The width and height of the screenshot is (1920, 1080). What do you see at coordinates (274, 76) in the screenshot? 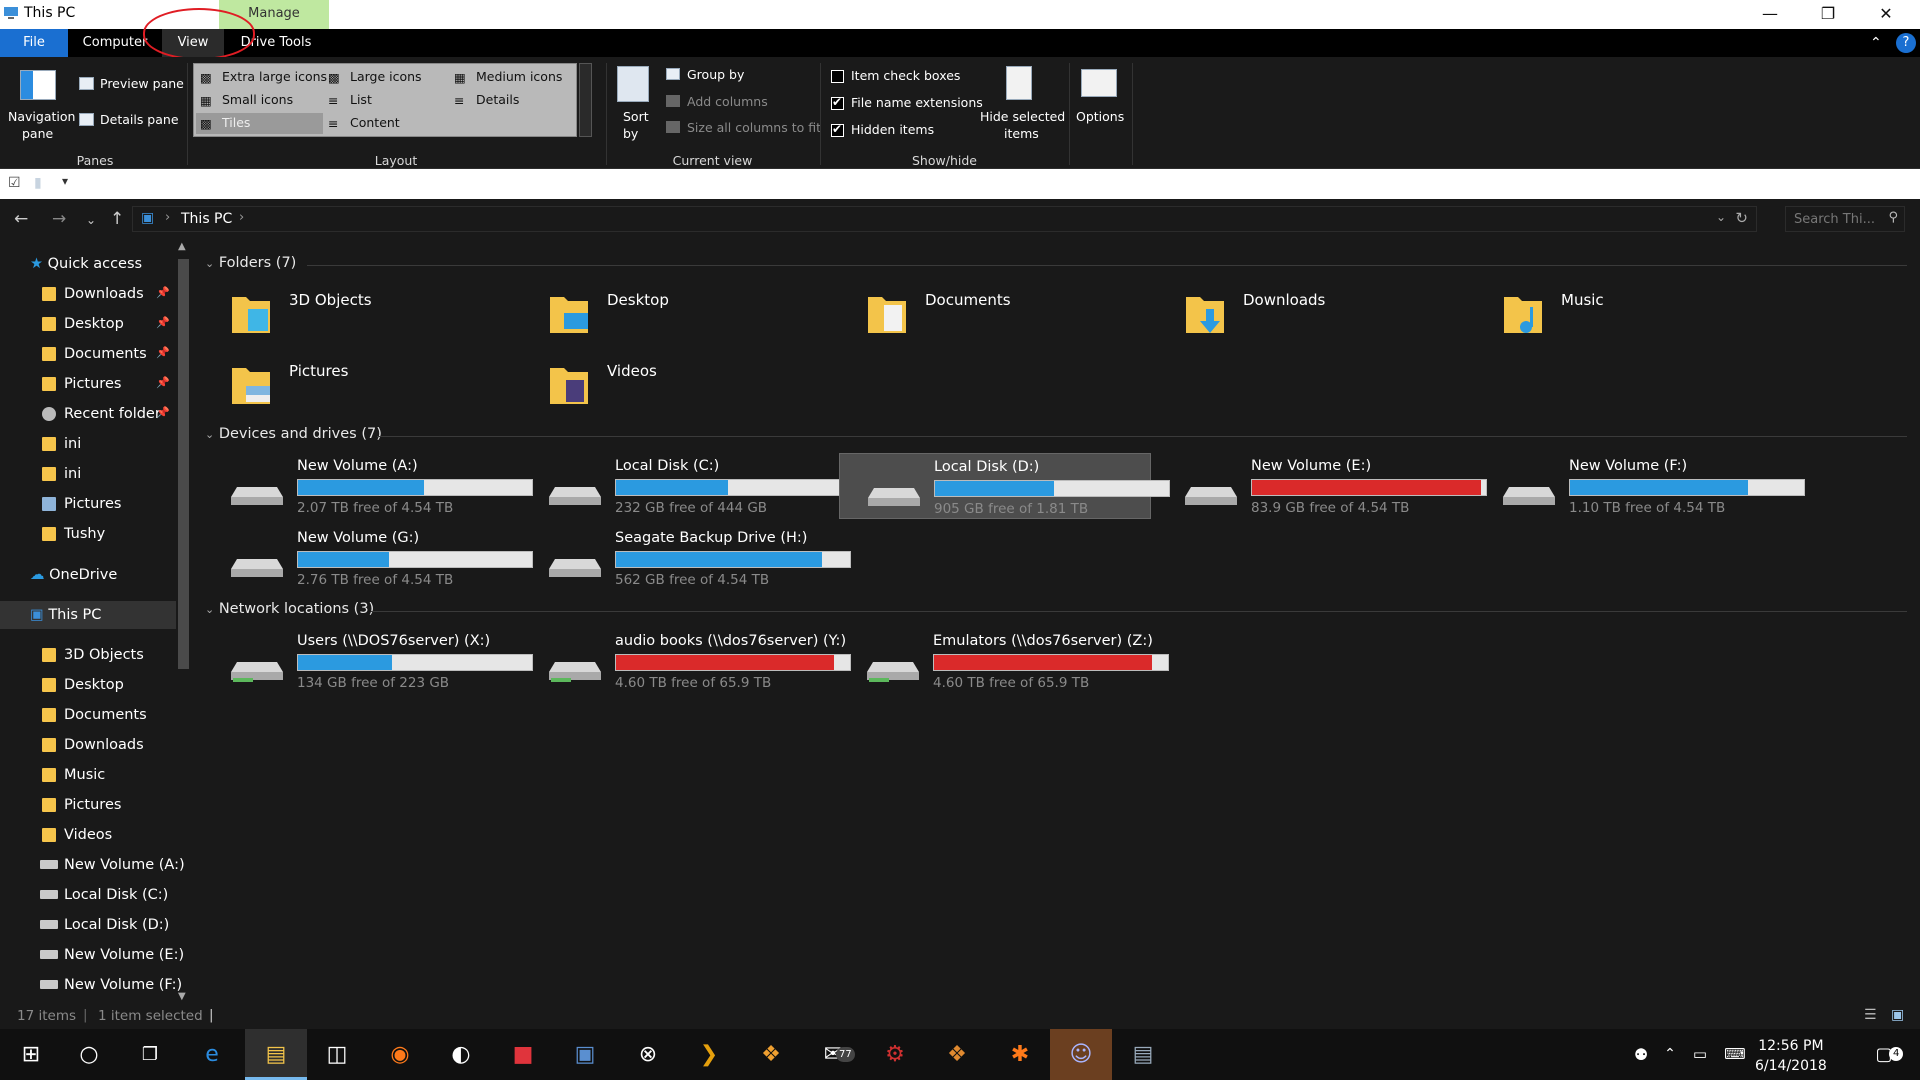
I see `layout-extra-large: Extra large icons` at bounding box center [274, 76].